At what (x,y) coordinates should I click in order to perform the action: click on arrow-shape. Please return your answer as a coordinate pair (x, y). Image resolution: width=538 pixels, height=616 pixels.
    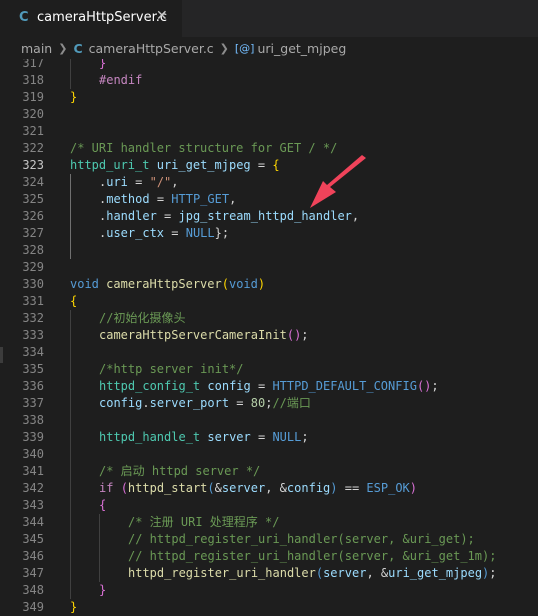
    Looking at the image, I should click on (338, 181).